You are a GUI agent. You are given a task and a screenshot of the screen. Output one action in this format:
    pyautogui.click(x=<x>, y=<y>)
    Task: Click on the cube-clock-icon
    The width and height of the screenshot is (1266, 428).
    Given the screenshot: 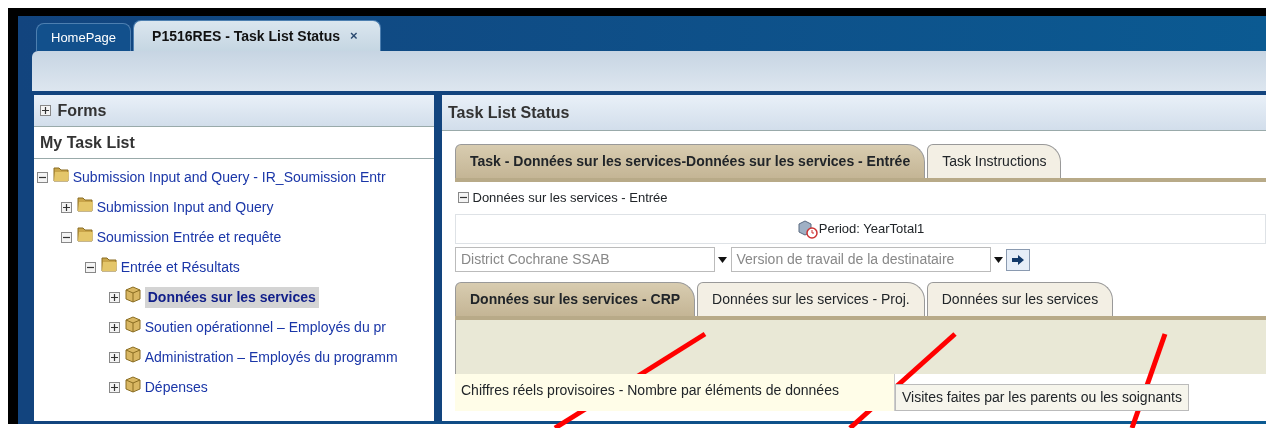 What is the action you would take?
    pyautogui.click(x=807, y=229)
    